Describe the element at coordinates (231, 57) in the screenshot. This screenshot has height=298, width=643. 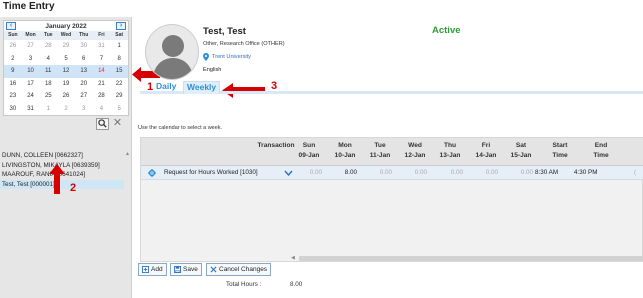
I see `employee-organization-label: Trent University` at that location.